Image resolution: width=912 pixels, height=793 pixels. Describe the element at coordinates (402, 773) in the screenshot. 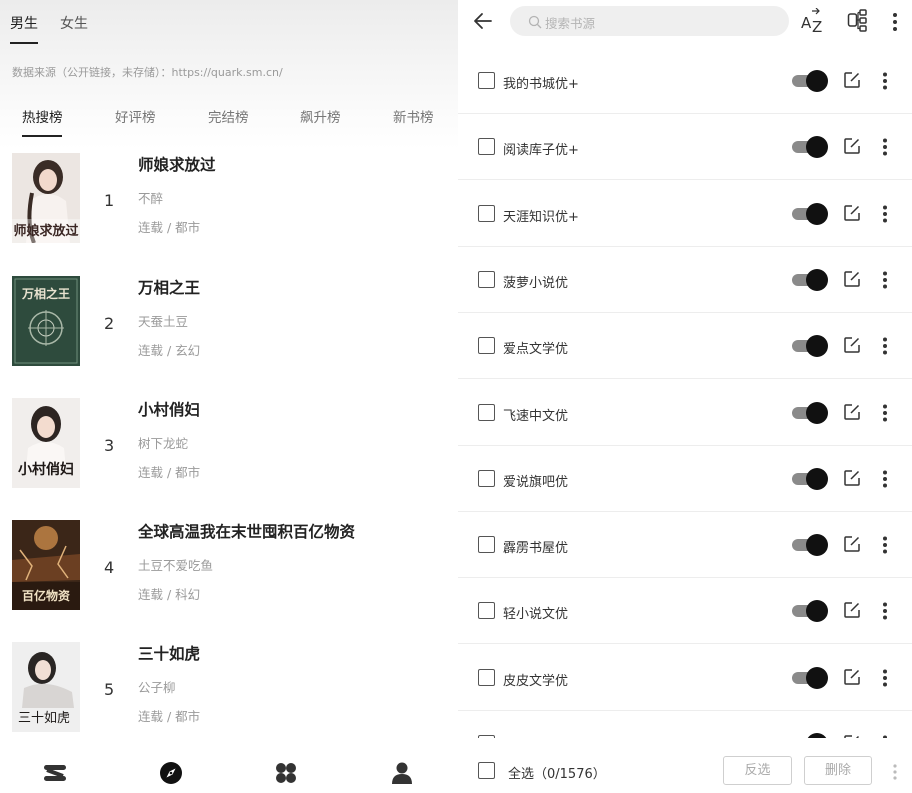

I see `profile-icon` at that location.